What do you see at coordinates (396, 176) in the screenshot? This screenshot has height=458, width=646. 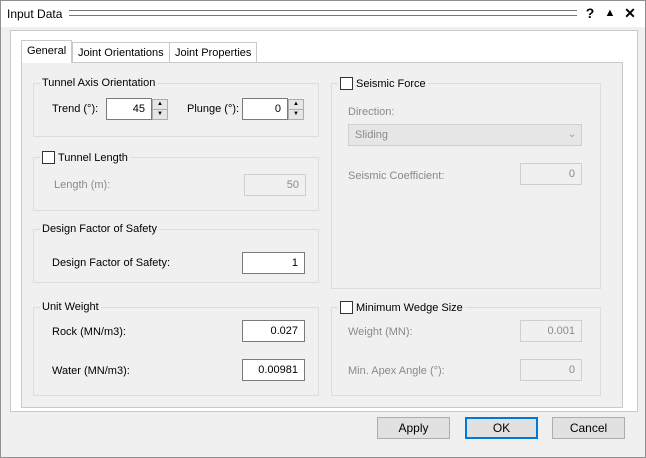 I see `seismic-coefficient-label: Seismic Coefficient:` at bounding box center [396, 176].